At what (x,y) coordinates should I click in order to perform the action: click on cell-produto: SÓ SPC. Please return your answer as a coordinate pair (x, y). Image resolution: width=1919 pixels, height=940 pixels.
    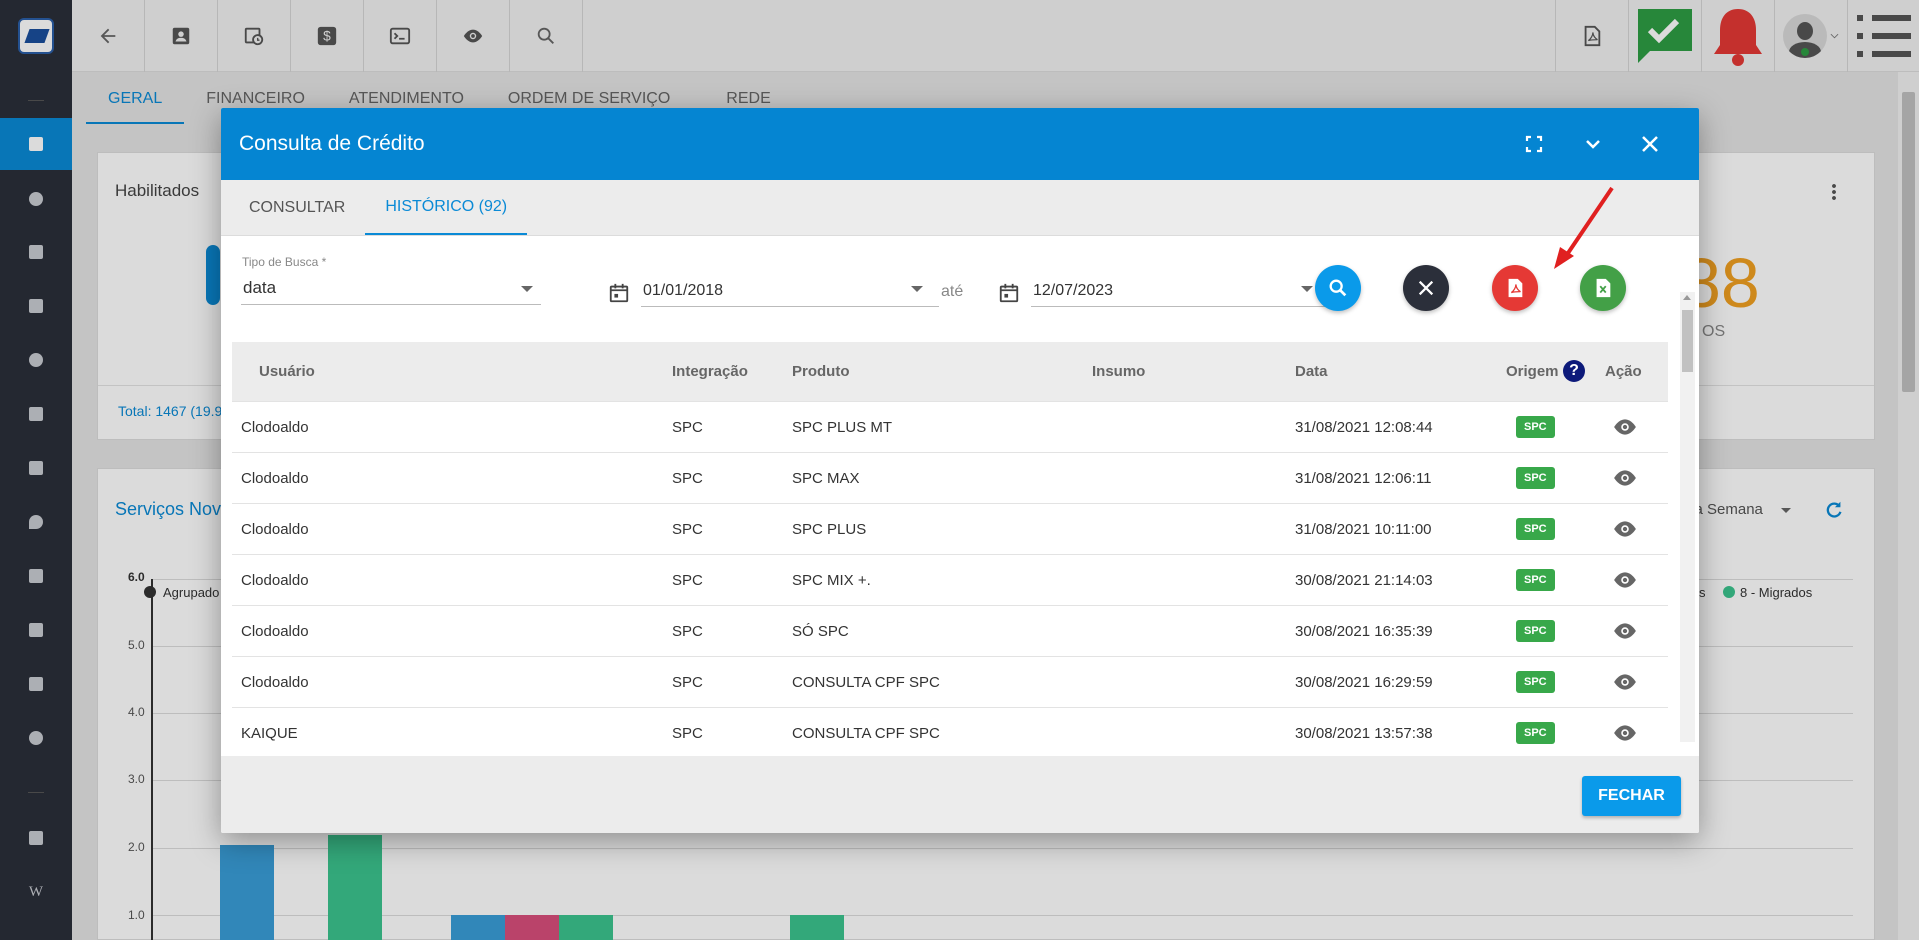
    Looking at the image, I should click on (820, 631).